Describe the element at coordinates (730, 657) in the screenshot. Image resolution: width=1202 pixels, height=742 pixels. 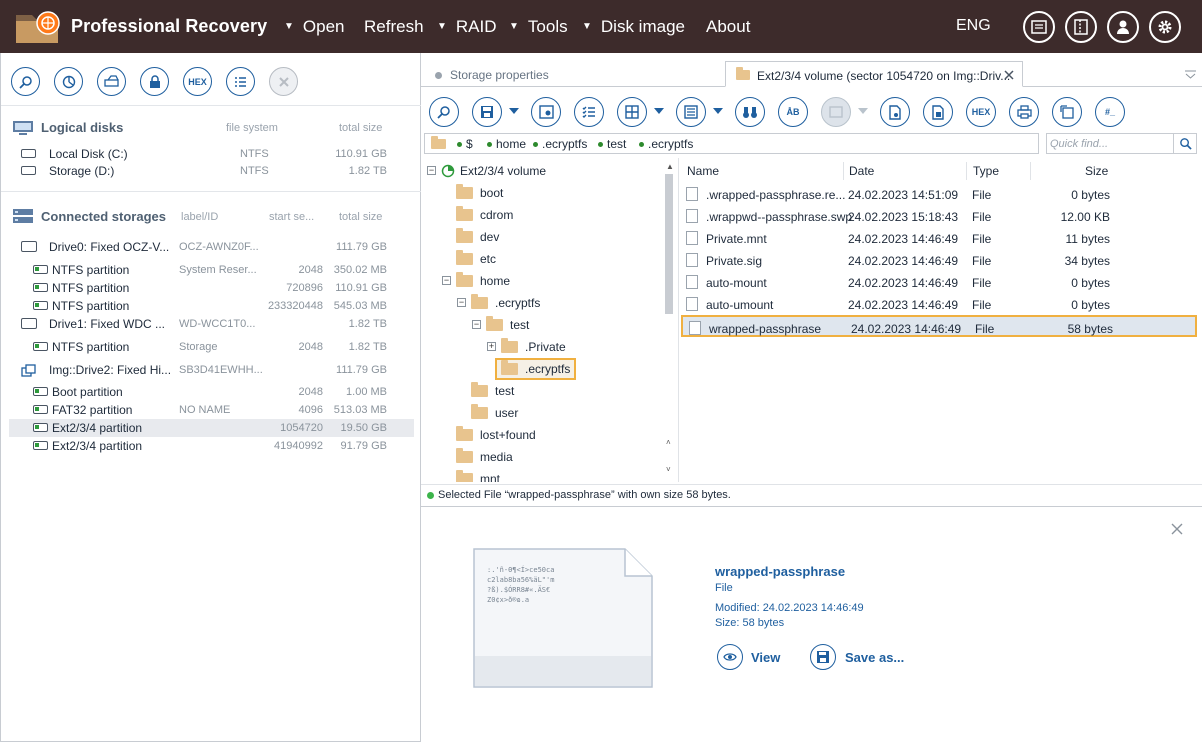
I see `view-button-icon` at that location.